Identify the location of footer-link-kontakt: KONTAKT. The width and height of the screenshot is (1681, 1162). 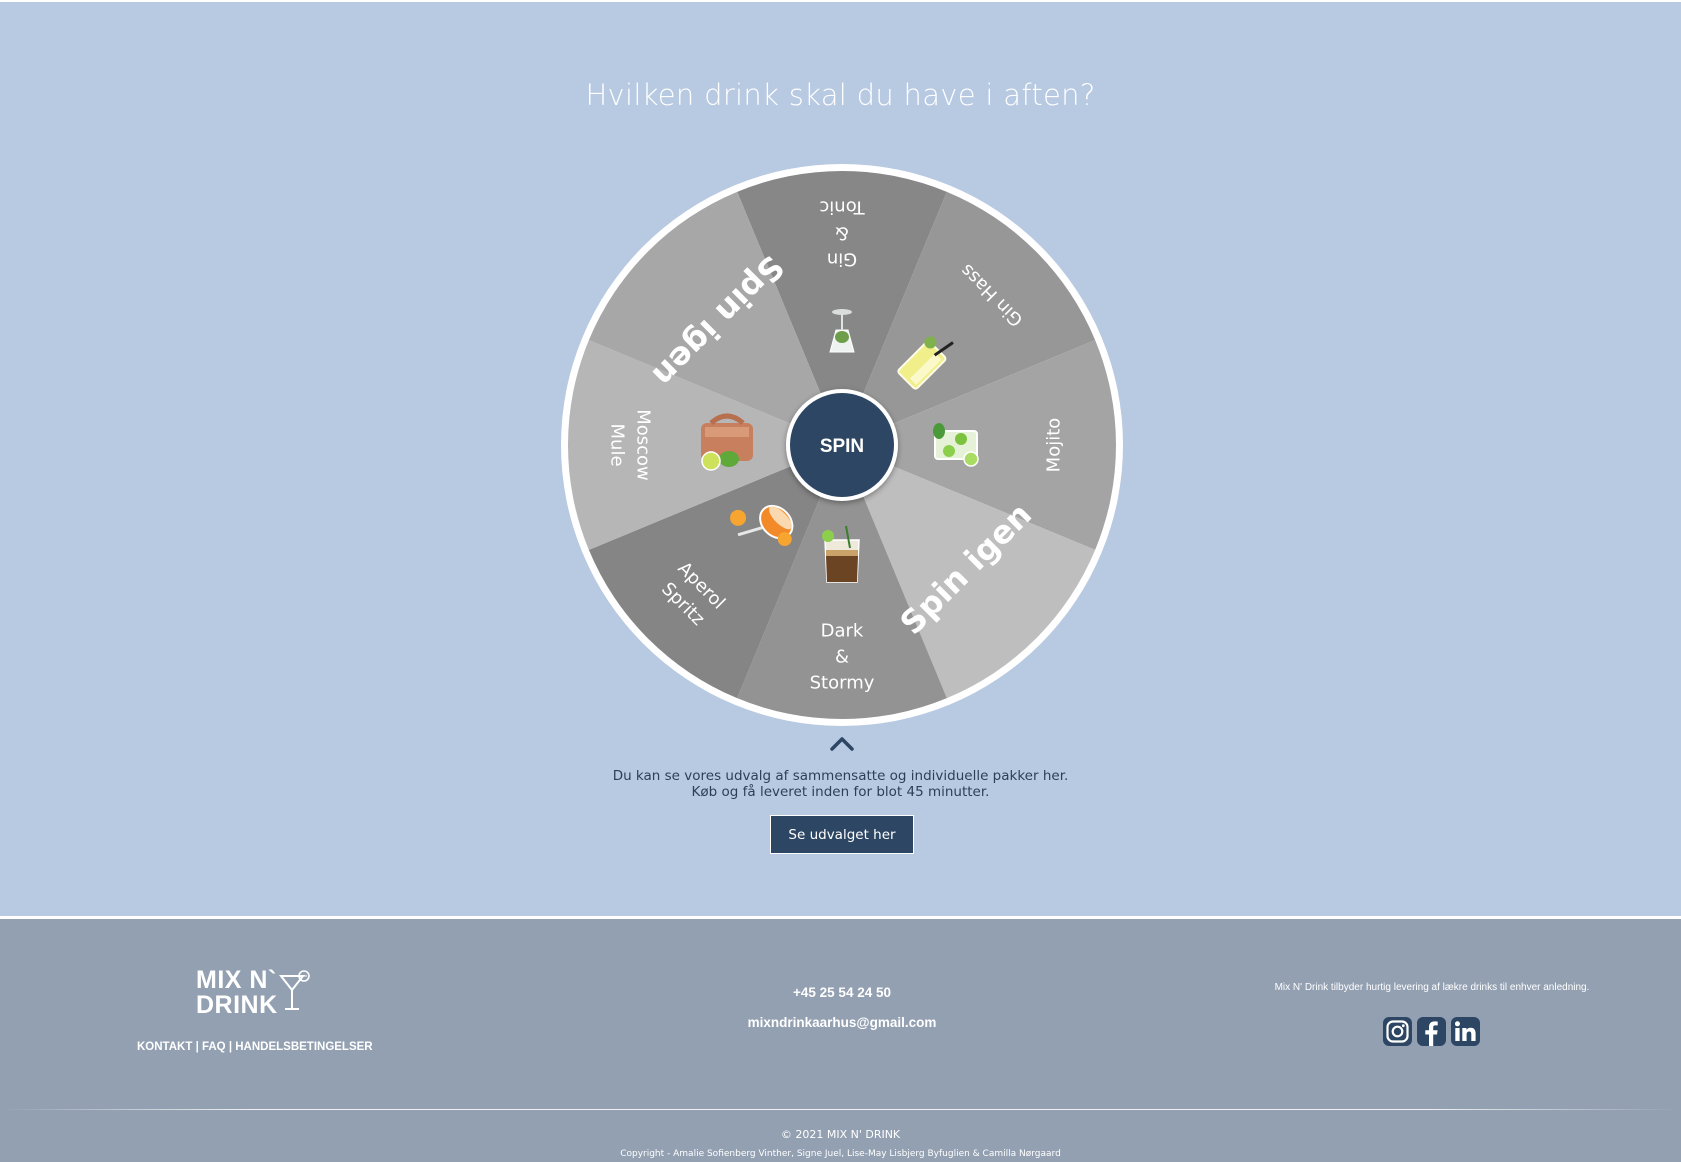
(164, 1047).